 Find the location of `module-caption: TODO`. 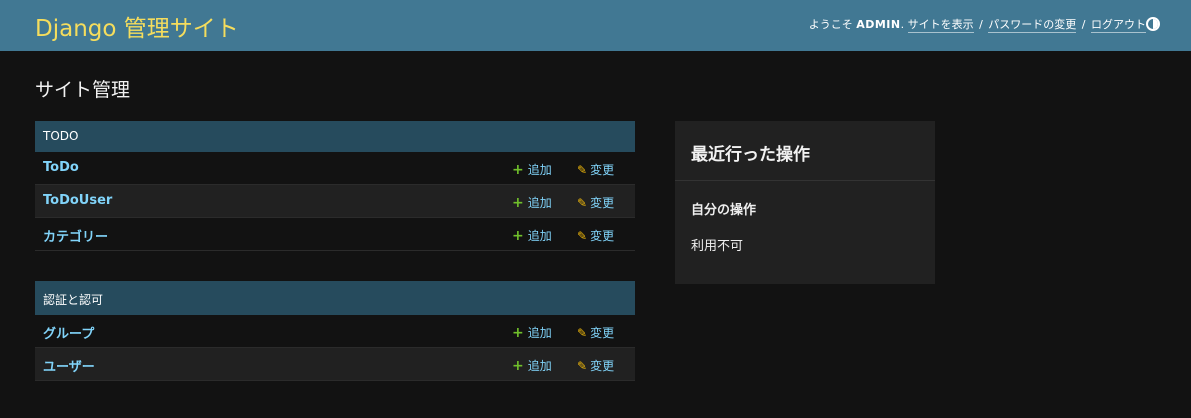

module-caption: TODO is located at coordinates (335, 136).